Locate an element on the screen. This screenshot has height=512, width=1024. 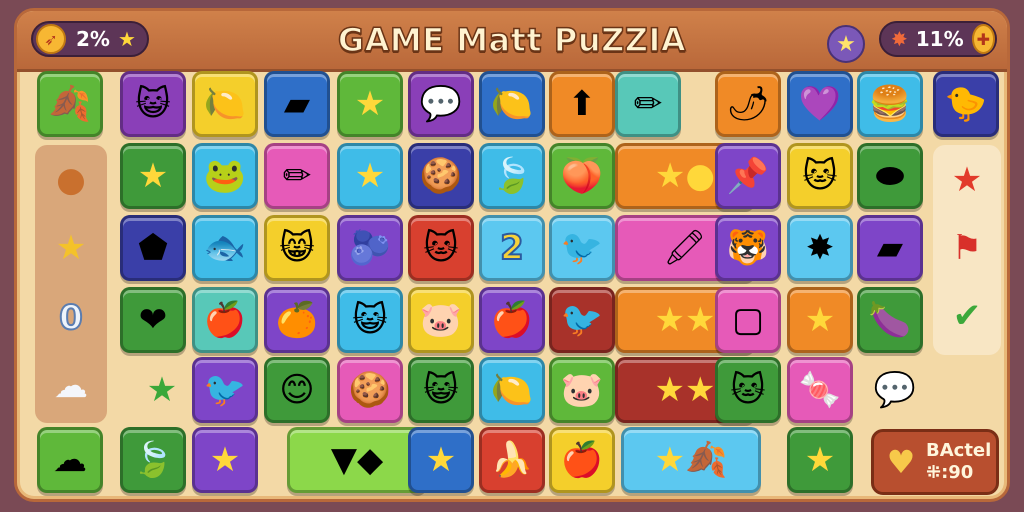
star-leaf-tile: ★🍂 is located at coordinates (691, 460).